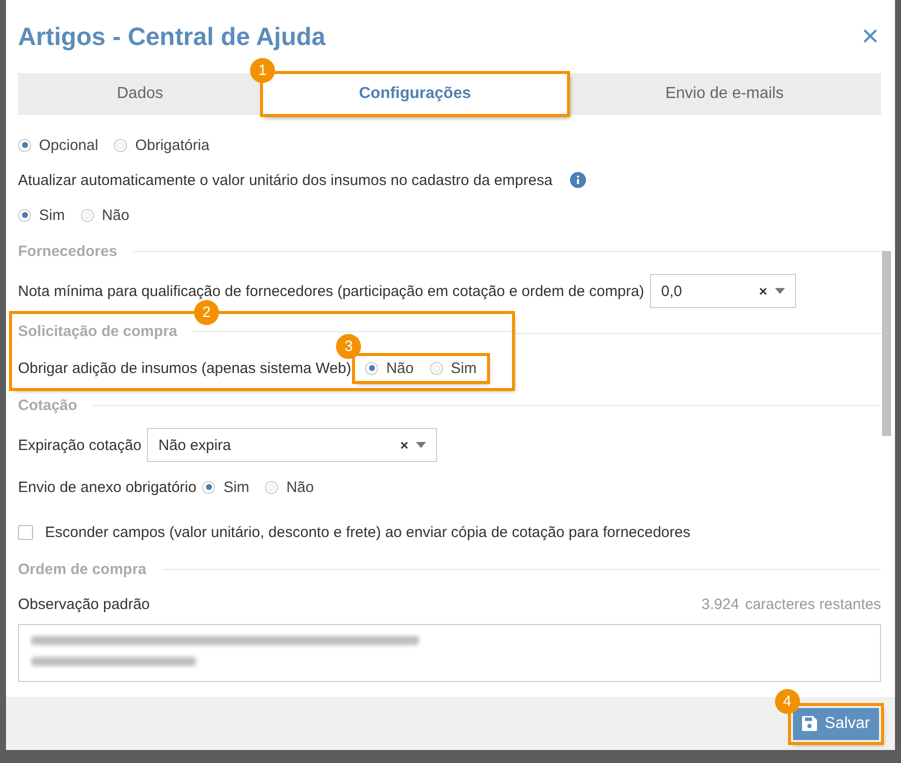 This screenshot has width=901, height=763. Describe the element at coordinates (185, 368) in the screenshot. I see `field-label: Obrigar adição de insumos (apenas sistema Web)` at that location.